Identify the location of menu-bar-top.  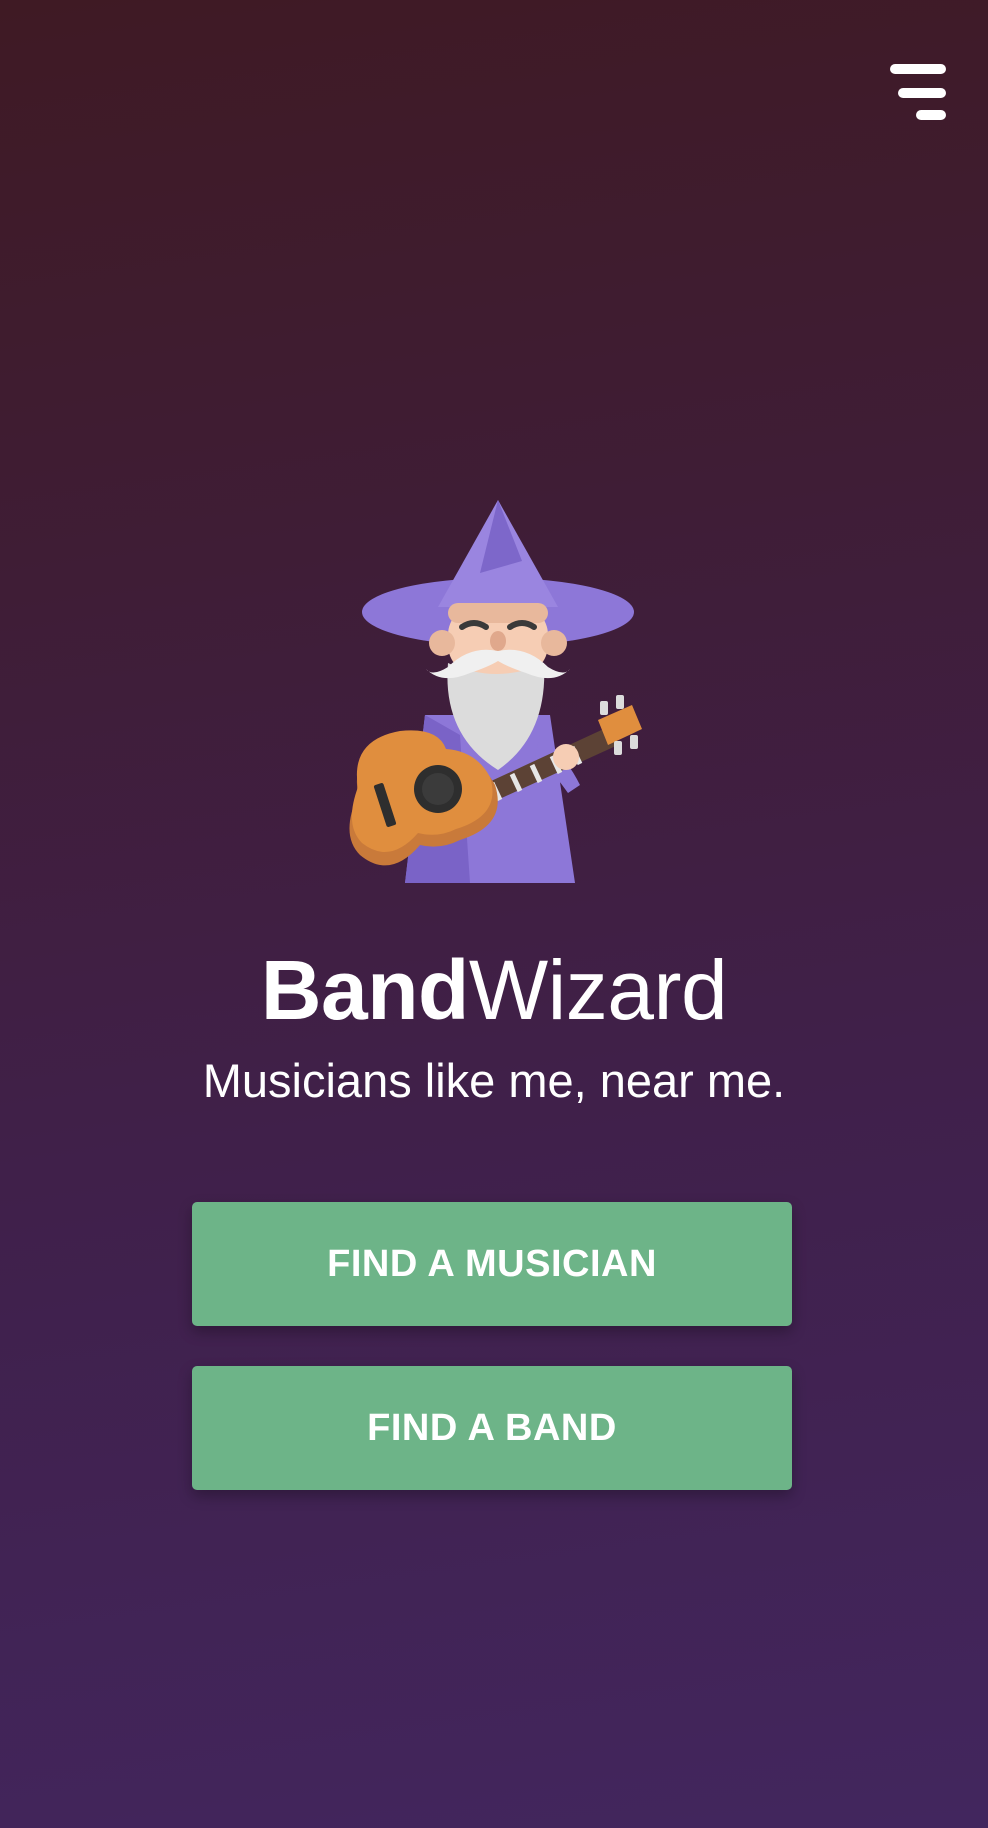
(918, 69).